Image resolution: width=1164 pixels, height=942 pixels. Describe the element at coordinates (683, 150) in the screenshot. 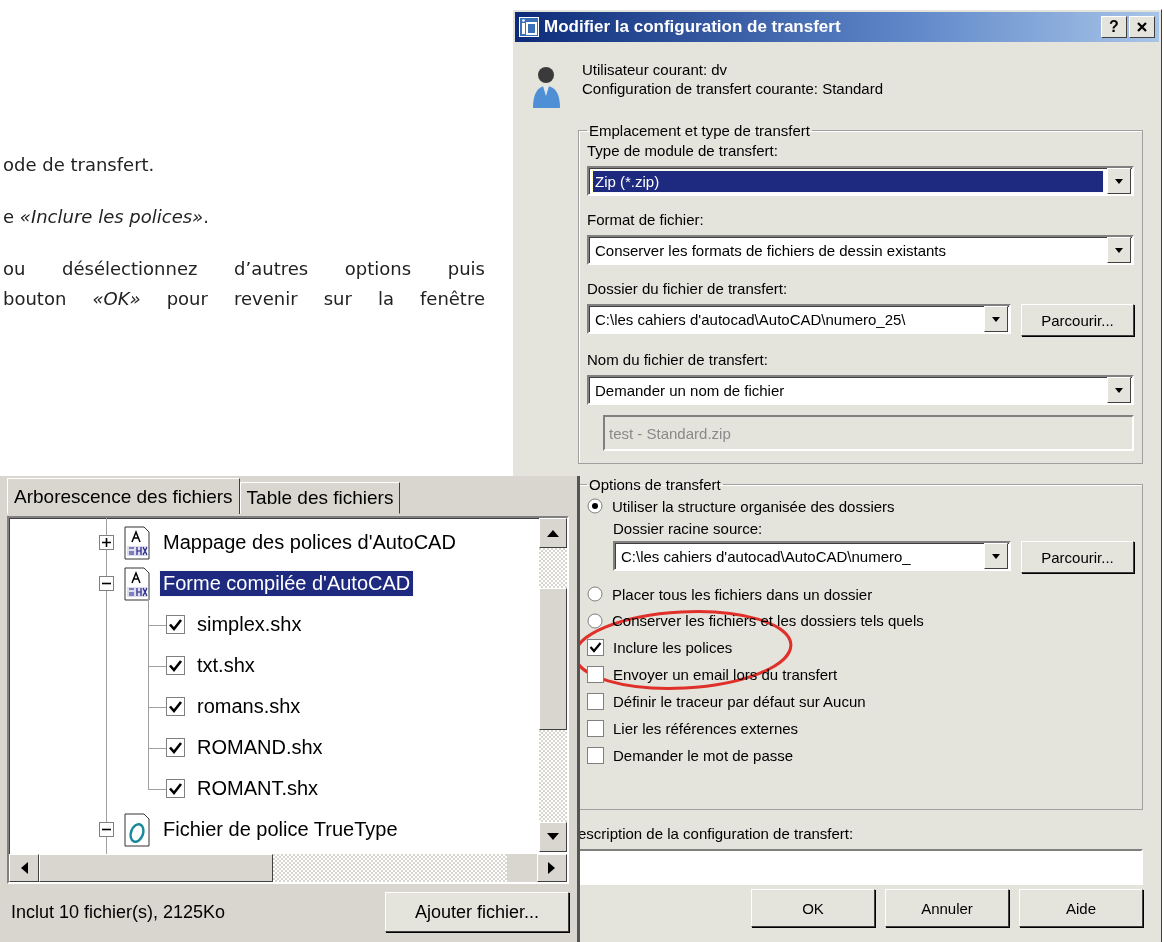

I see `field-label: Type de module de transfert:` at that location.